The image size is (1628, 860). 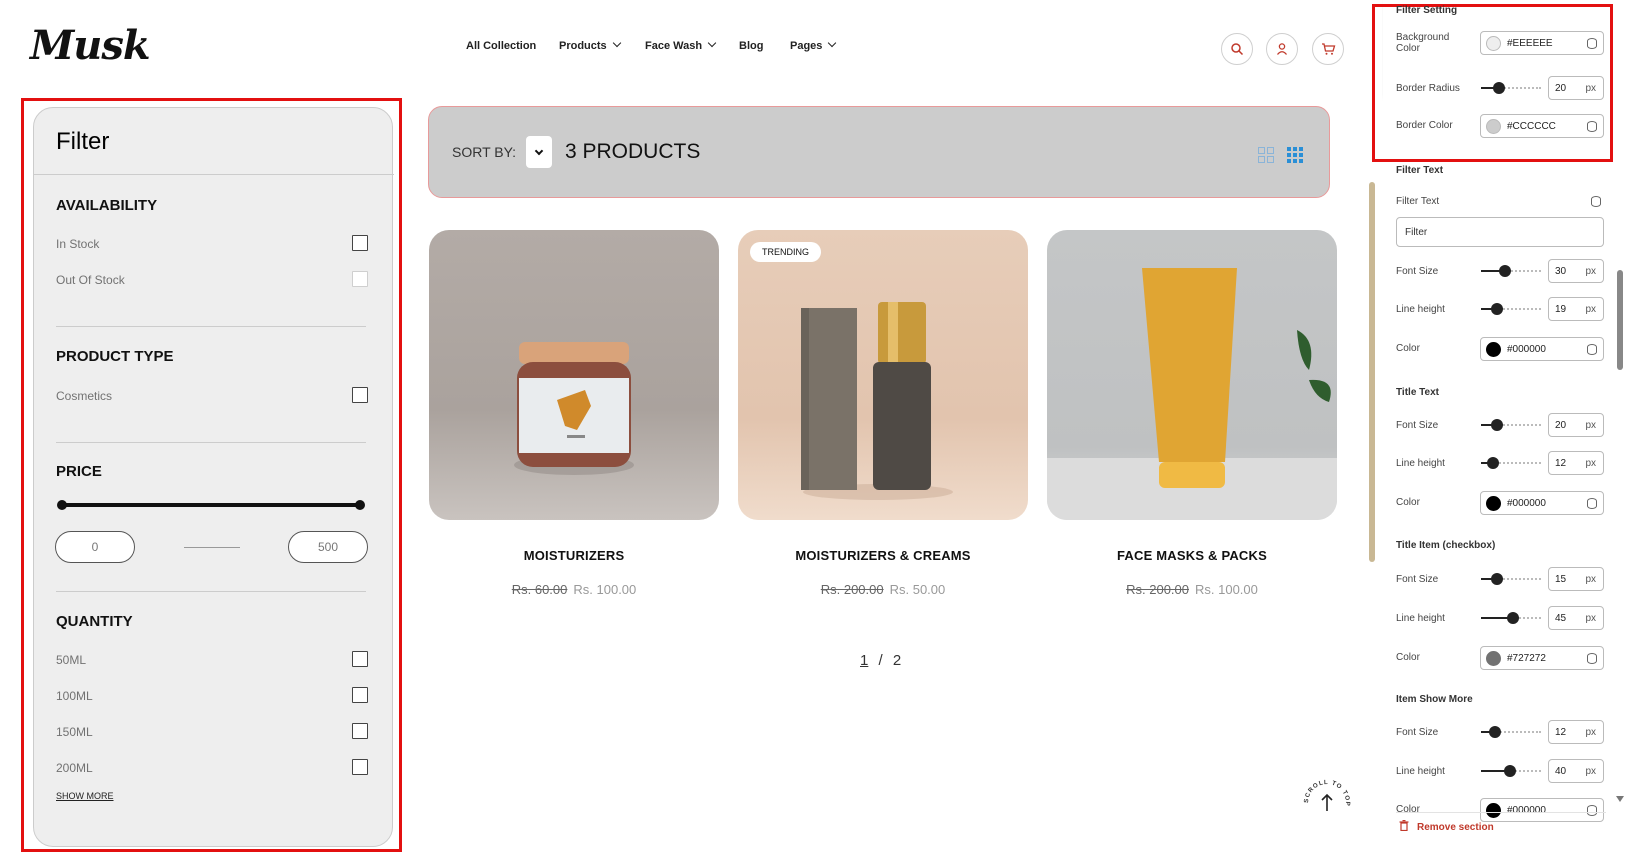 I want to click on price-max-input: 500, so click(x=328, y=547).